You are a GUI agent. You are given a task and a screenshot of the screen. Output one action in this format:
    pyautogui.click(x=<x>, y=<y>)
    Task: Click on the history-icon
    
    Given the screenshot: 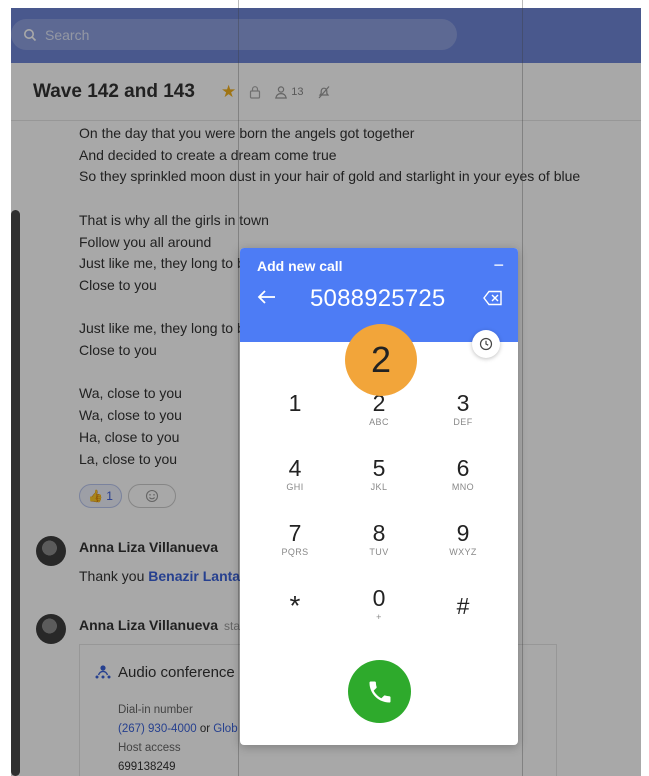 What is the action you would take?
    pyautogui.click(x=486, y=344)
    